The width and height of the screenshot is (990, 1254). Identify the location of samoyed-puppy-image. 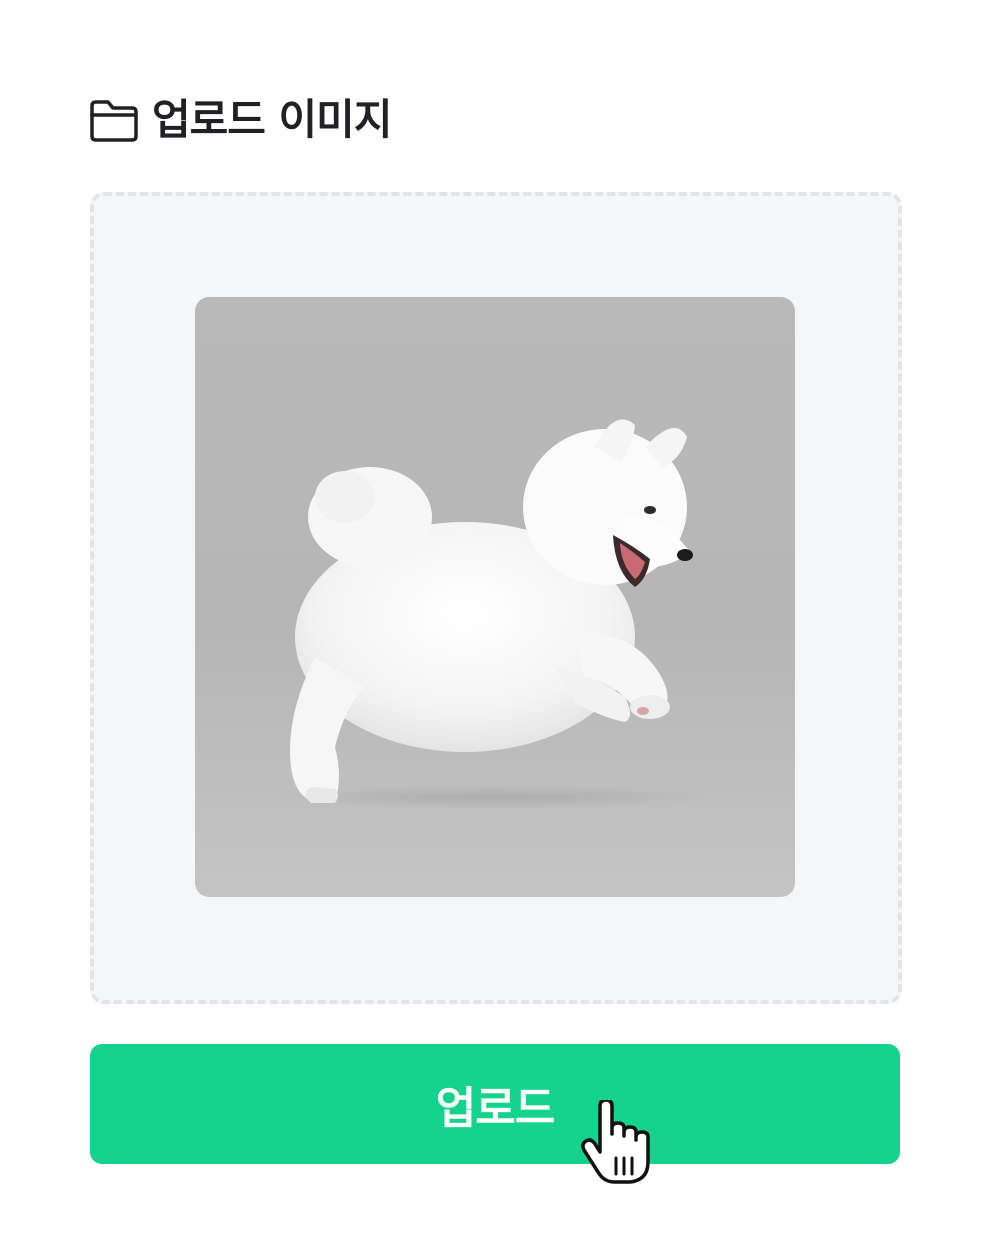
(495, 614).